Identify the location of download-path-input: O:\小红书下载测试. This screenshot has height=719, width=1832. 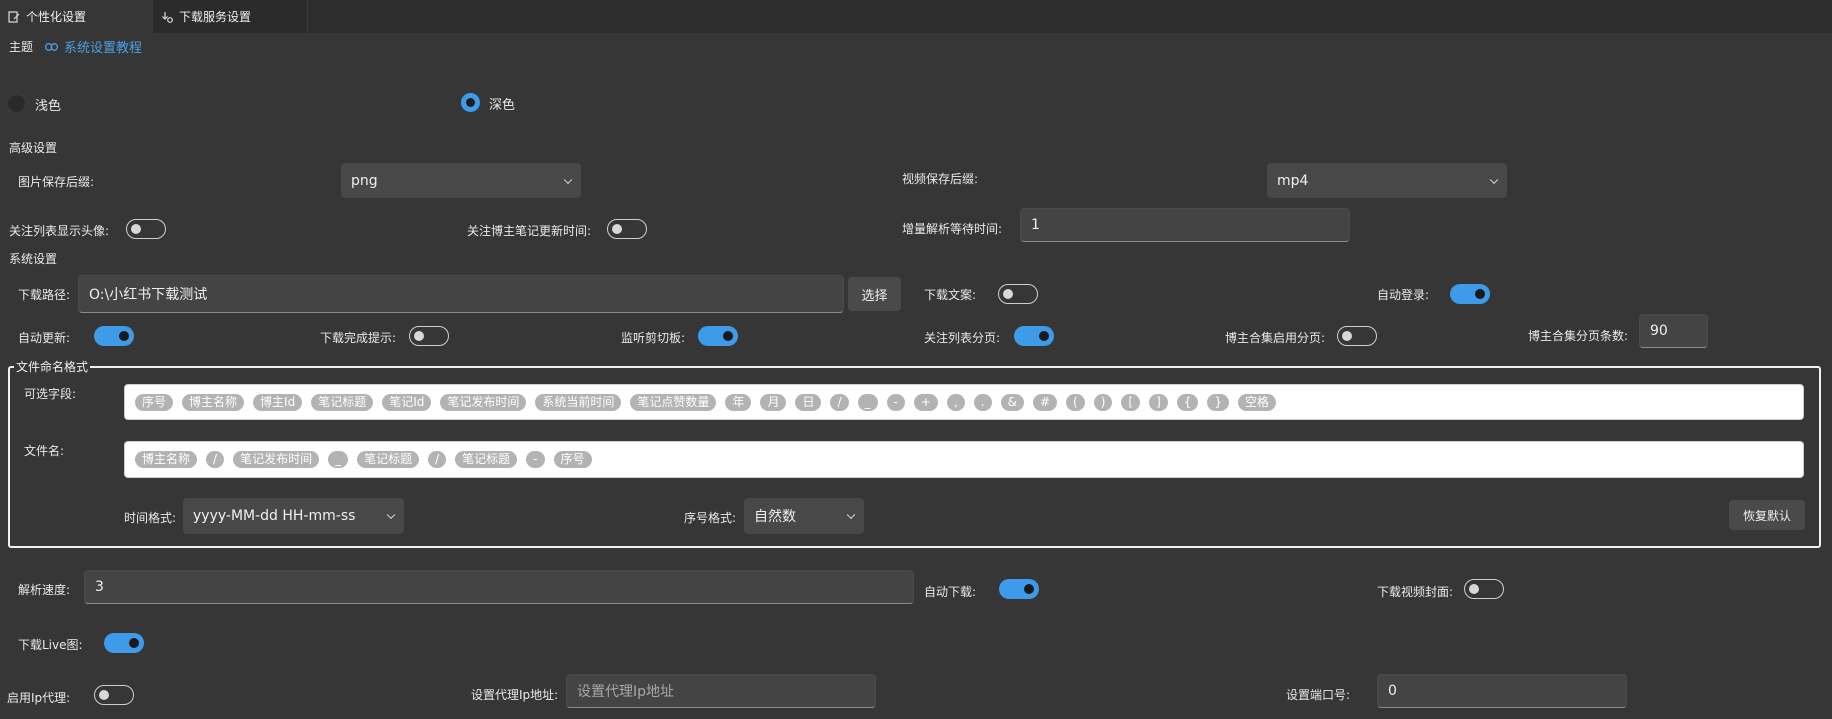
(461, 294).